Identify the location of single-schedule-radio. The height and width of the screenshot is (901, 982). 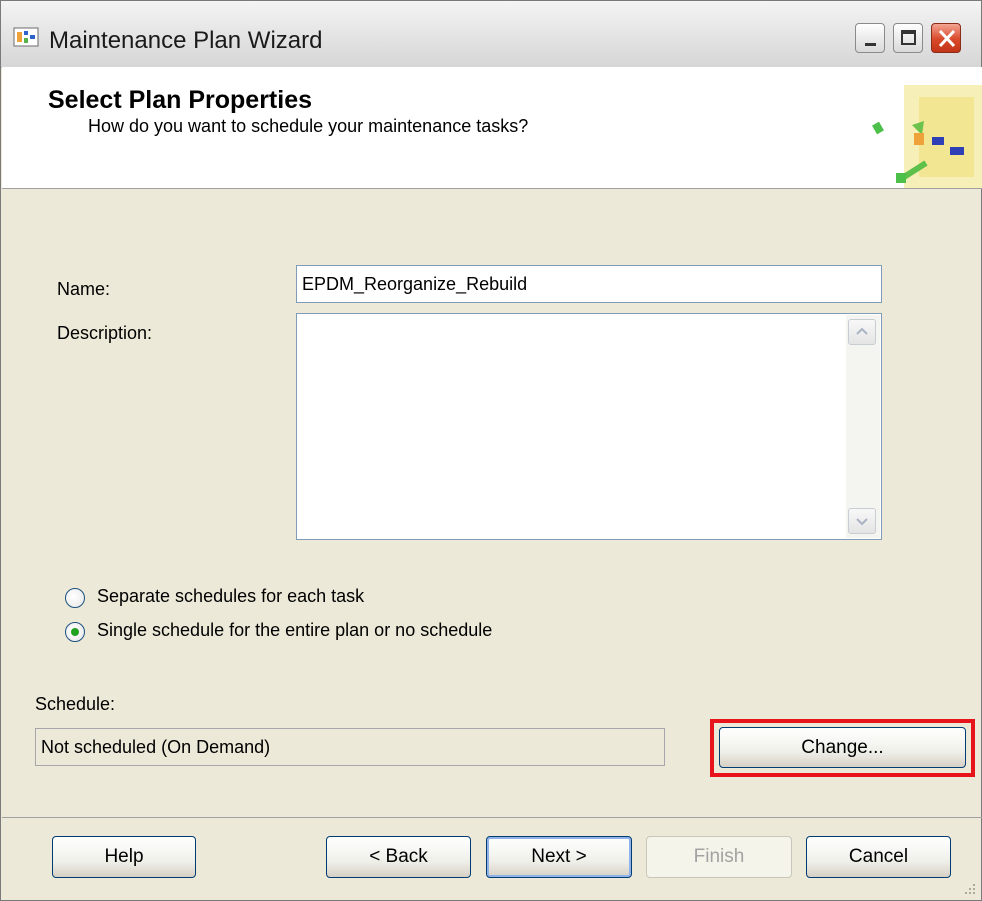
(75, 632).